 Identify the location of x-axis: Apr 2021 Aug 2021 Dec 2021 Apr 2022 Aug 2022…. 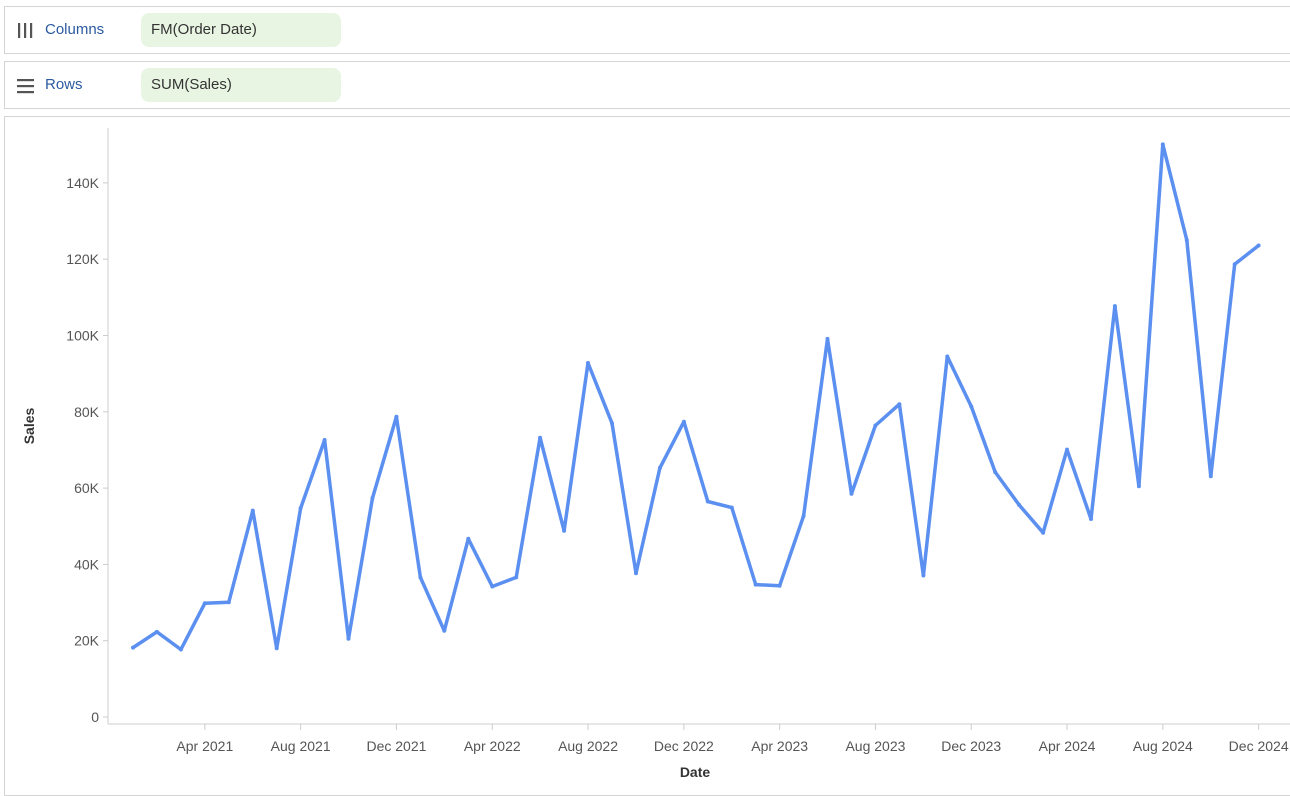
(699, 738).